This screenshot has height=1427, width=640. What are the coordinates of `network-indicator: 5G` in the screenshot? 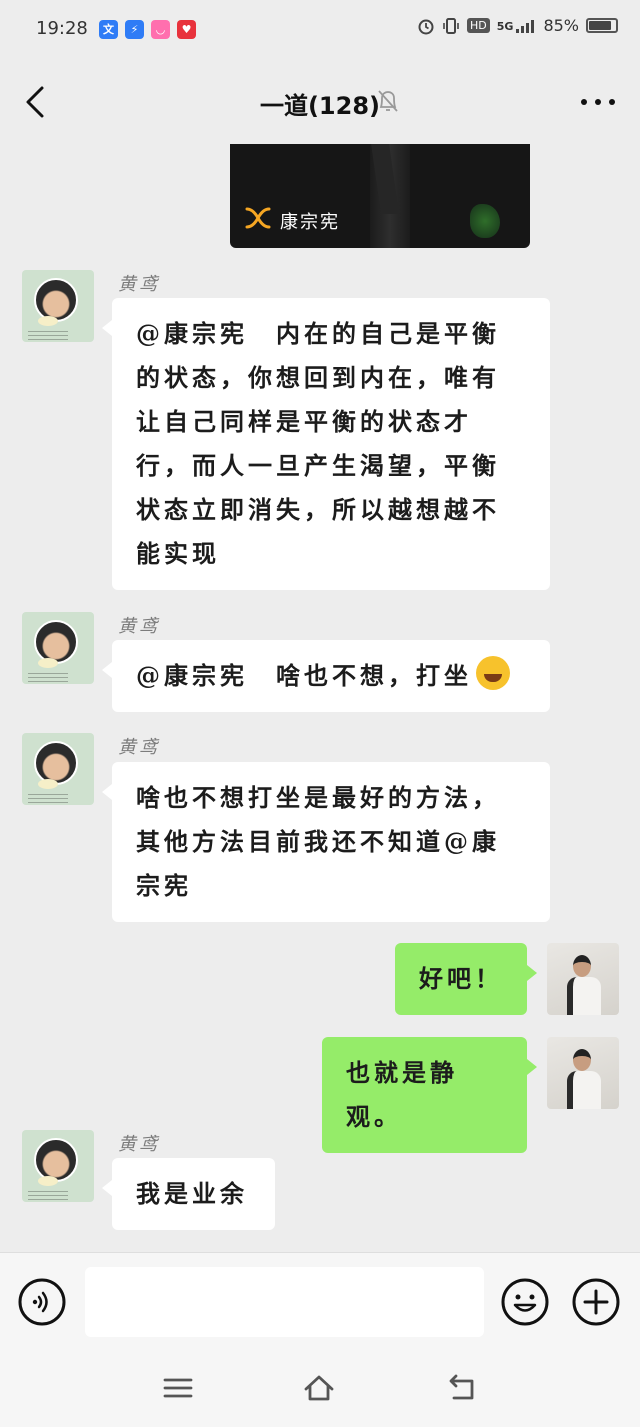 It's located at (517, 26).